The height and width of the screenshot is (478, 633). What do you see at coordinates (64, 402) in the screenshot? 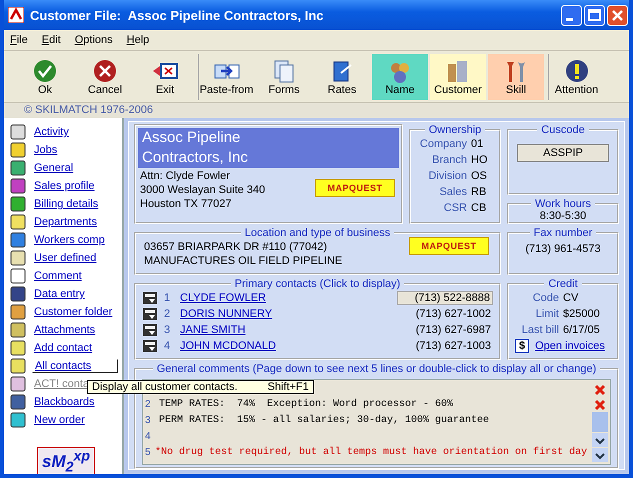
I see `sidebar-link: Blackboards` at bounding box center [64, 402].